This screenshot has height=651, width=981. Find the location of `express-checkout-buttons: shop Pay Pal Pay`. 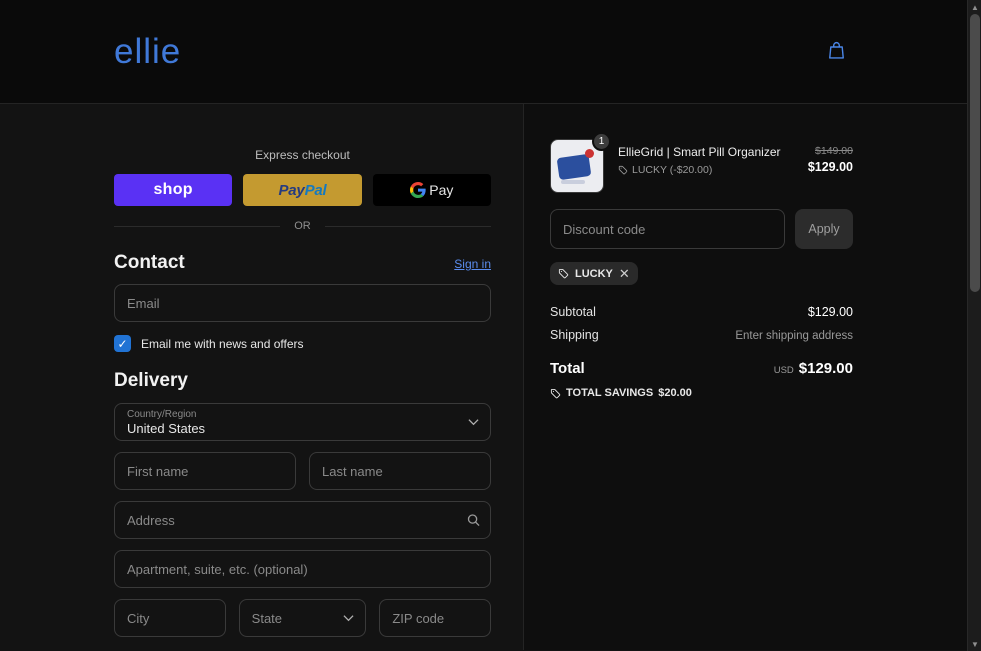

express-checkout-buttons: shop Pay Pal Pay is located at coordinates (302, 190).